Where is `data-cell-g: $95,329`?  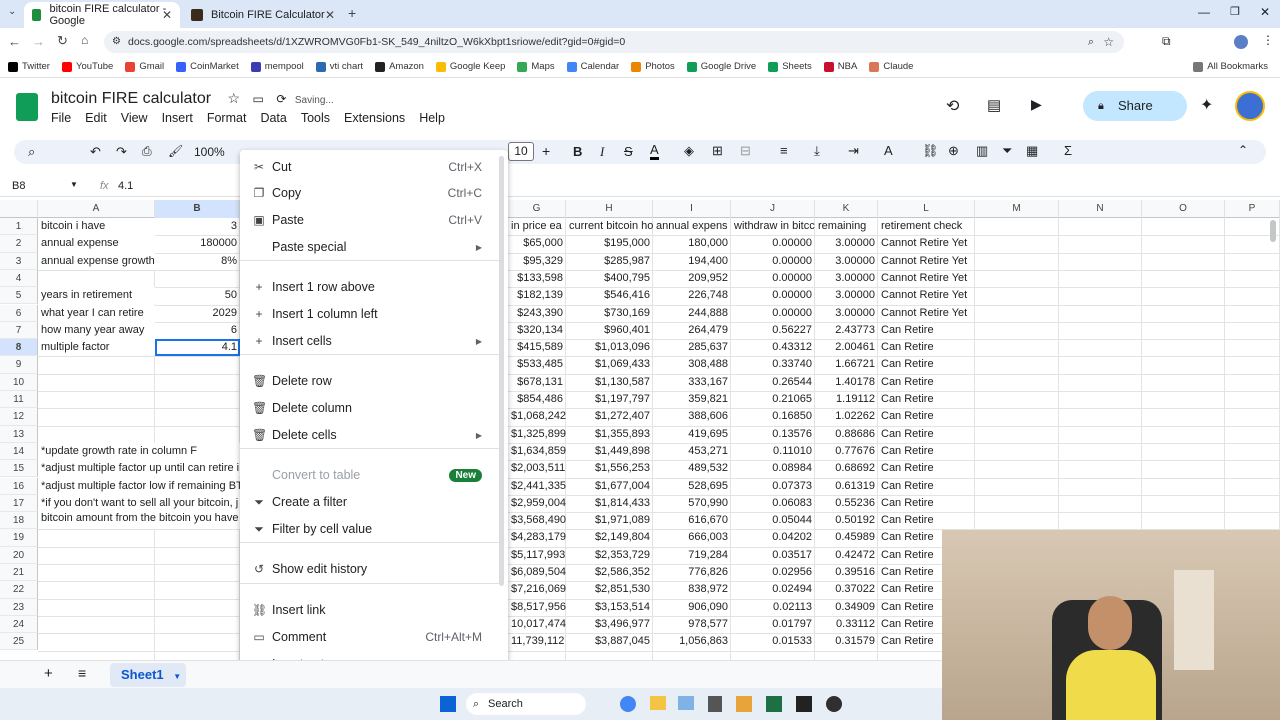
data-cell-g: $95,329 is located at coordinates (537, 261).